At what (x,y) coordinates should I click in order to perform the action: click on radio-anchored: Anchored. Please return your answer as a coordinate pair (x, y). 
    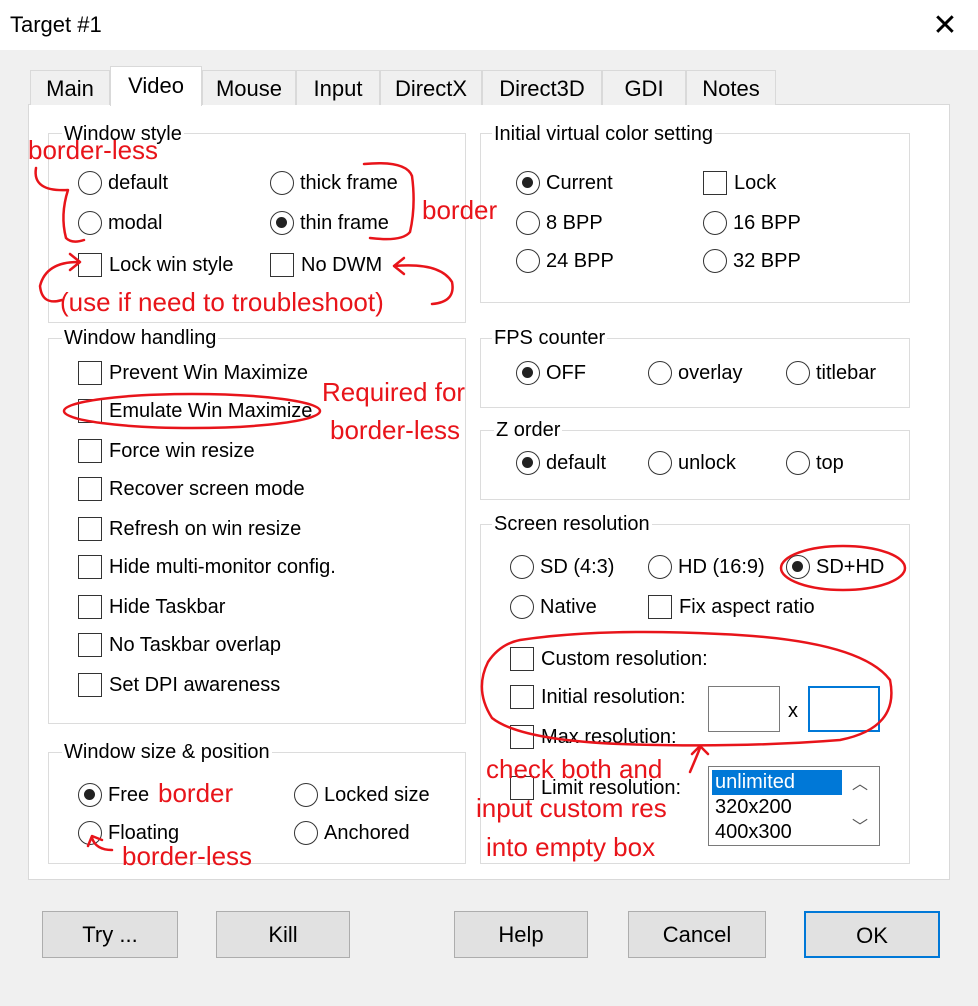
    Looking at the image, I should click on (352, 833).